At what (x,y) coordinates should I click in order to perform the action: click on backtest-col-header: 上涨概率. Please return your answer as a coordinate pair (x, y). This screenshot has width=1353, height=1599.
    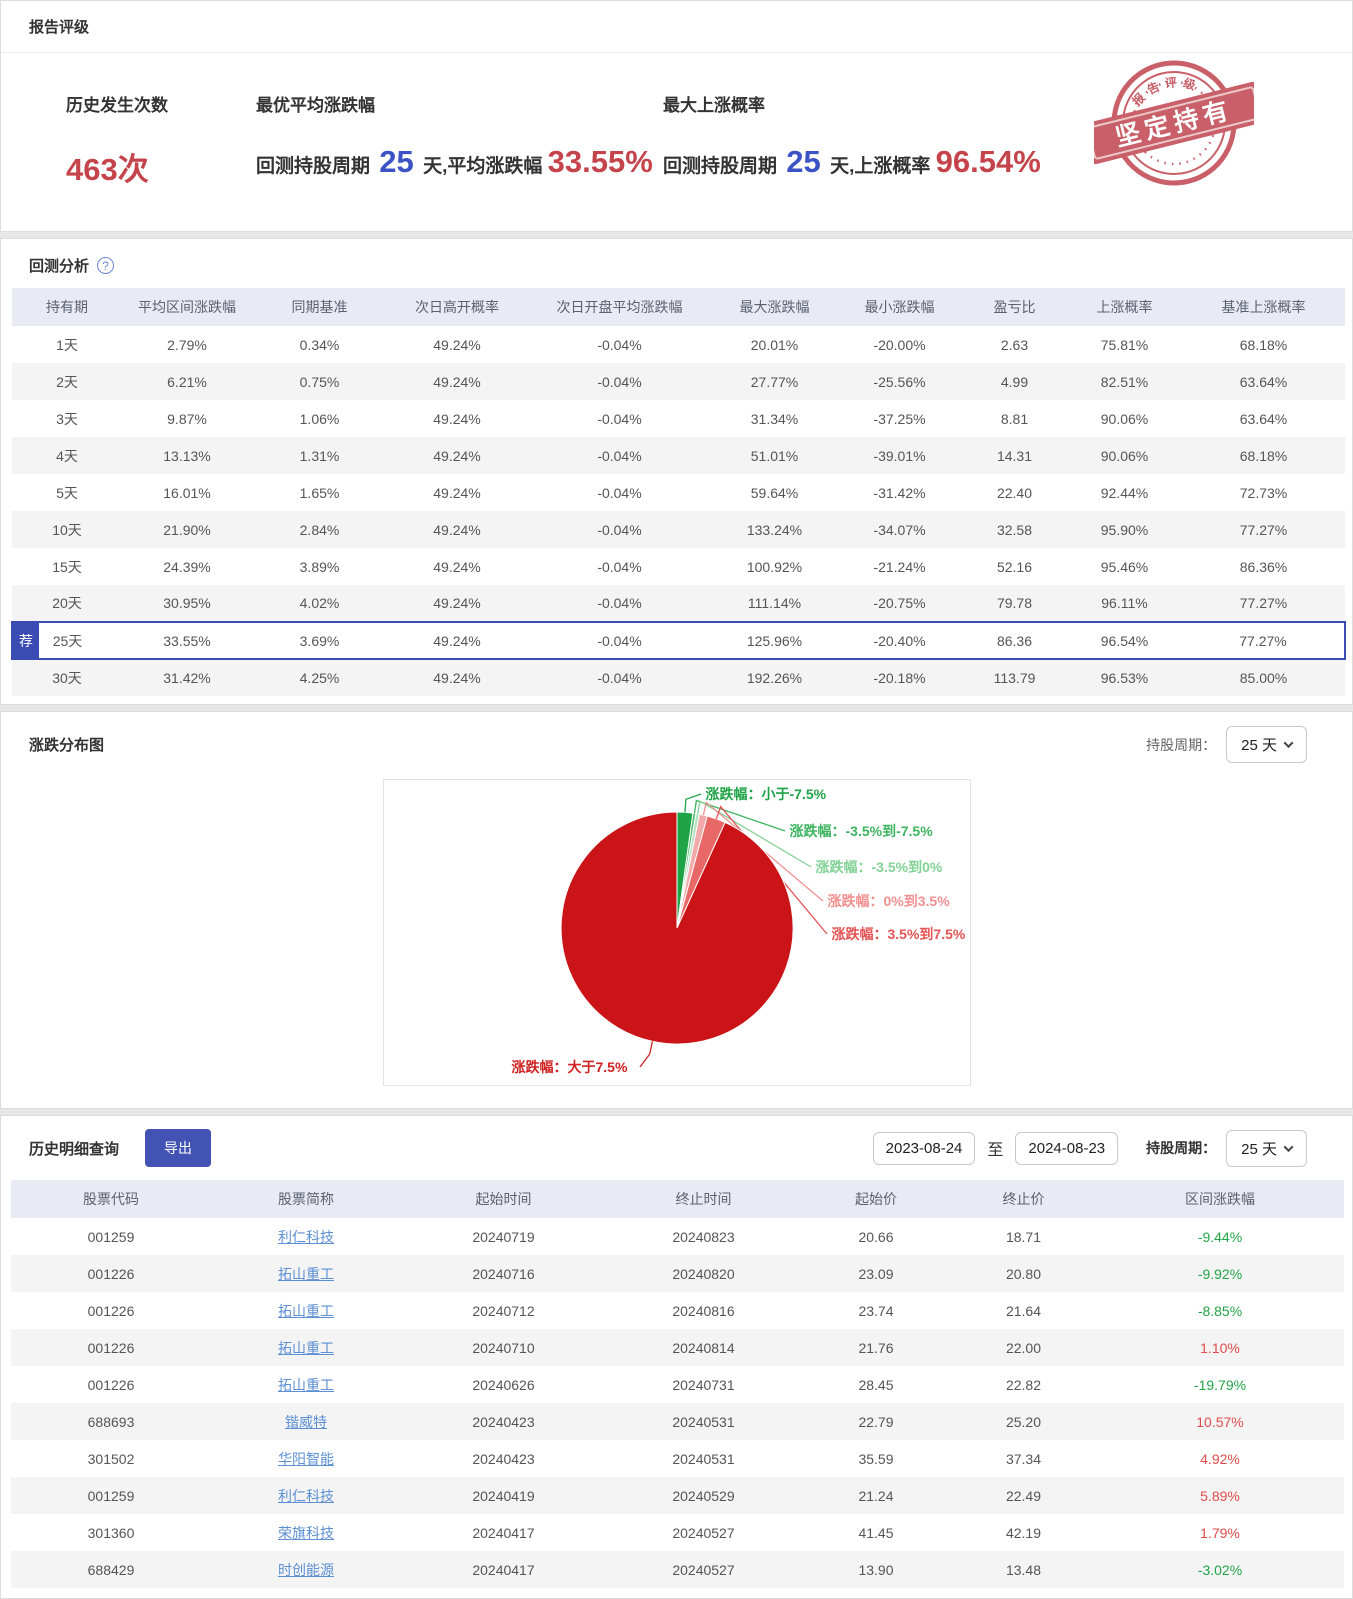
    Looking at the image, I should click on (1124, 307).